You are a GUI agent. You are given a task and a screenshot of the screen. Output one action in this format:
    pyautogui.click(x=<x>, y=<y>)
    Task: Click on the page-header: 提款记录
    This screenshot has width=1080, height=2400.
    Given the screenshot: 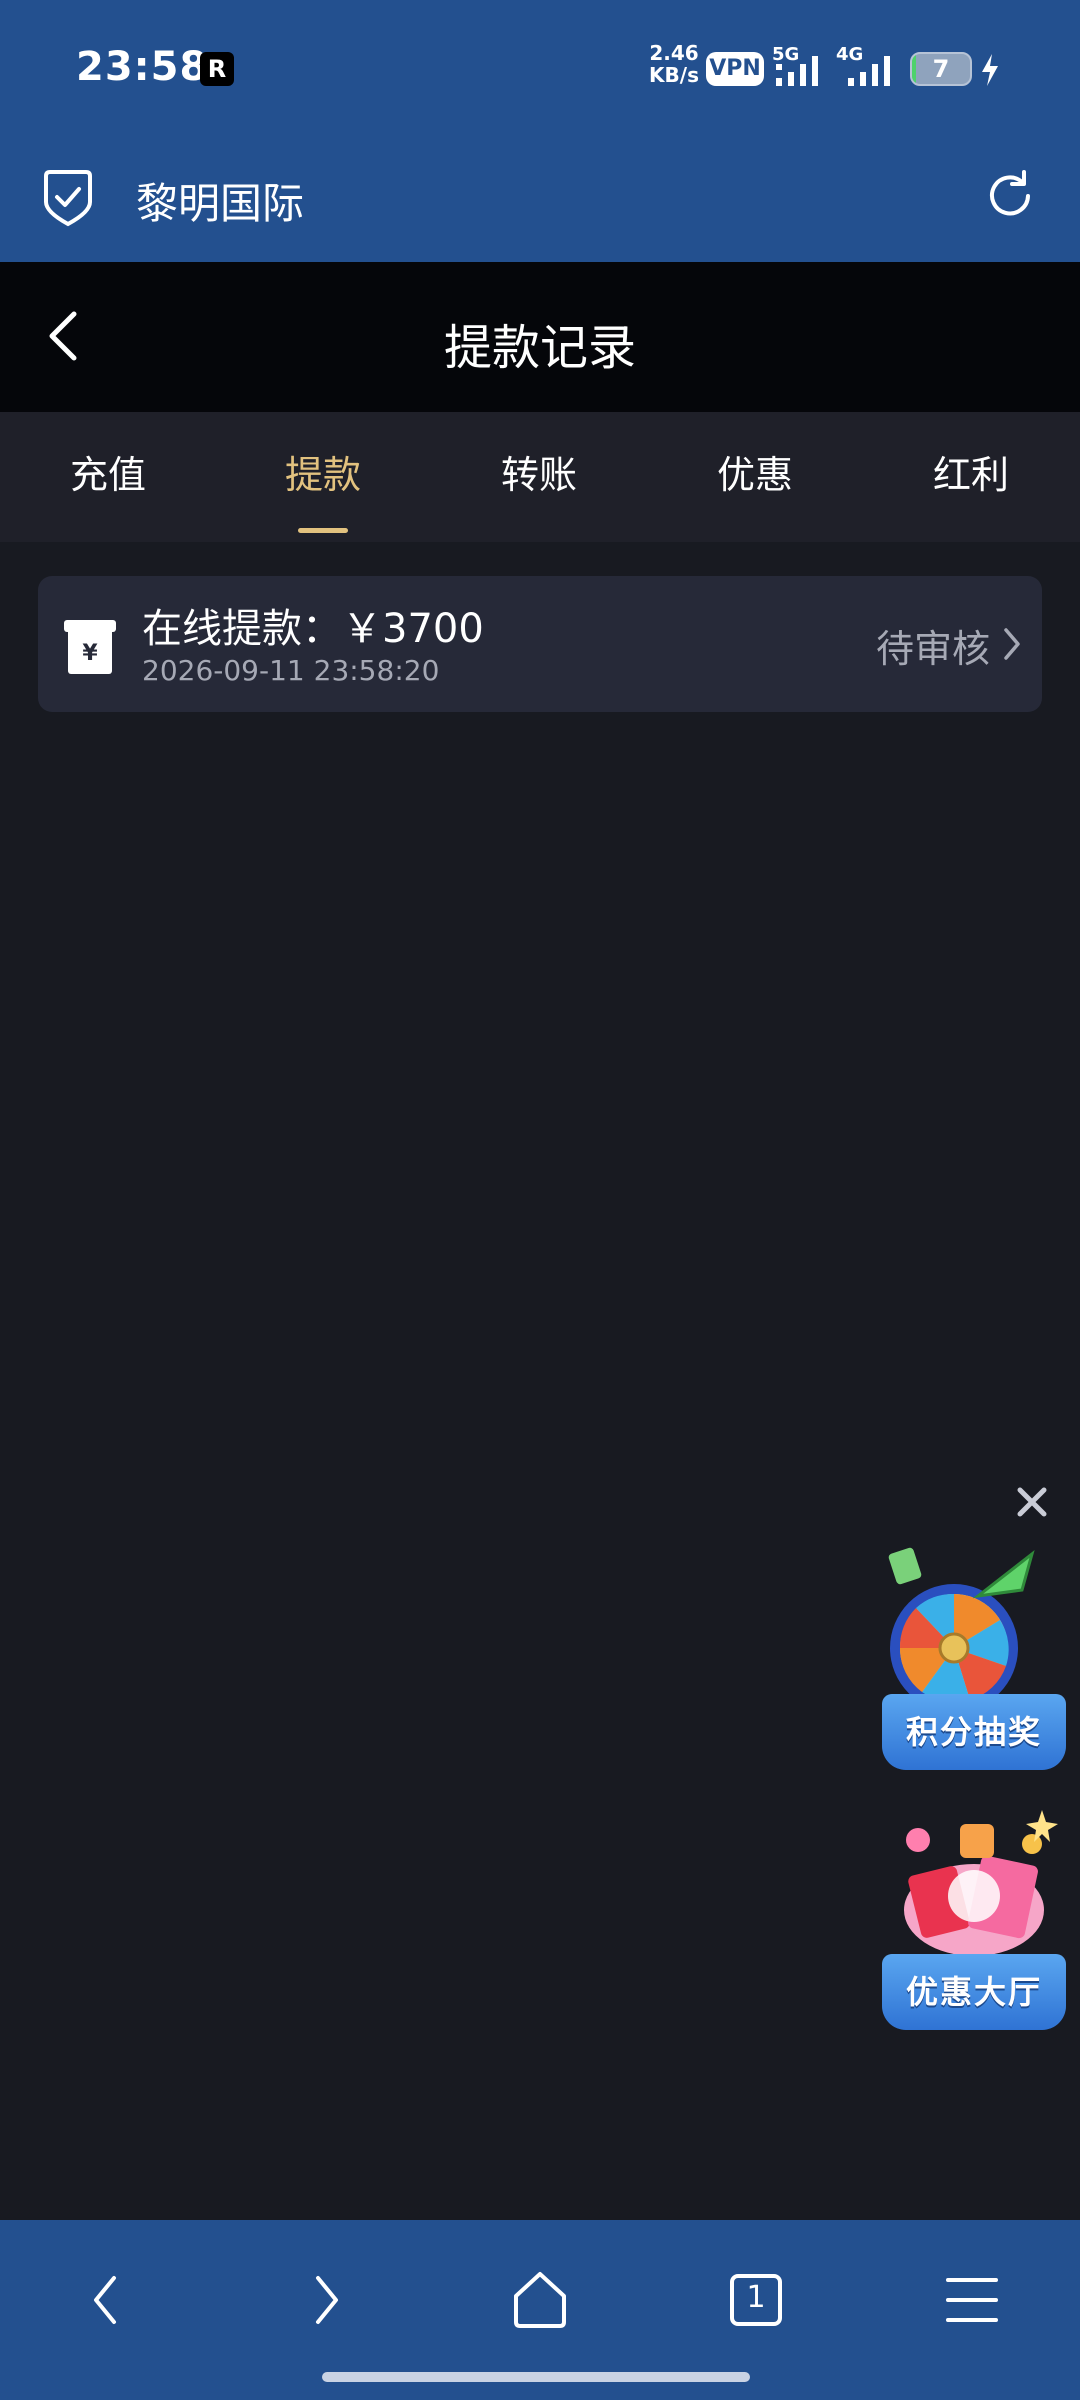 What is the action you would take?
    pyautogui.click(x=540, y=337)
    